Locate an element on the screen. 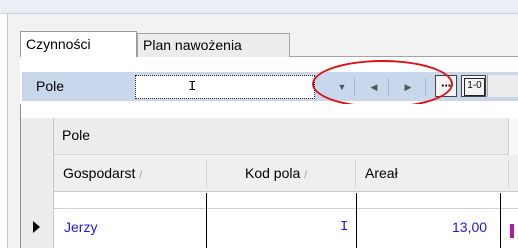 This screenshot has height=248, width=518. window-top-strip is located at coordinates (259, 7).